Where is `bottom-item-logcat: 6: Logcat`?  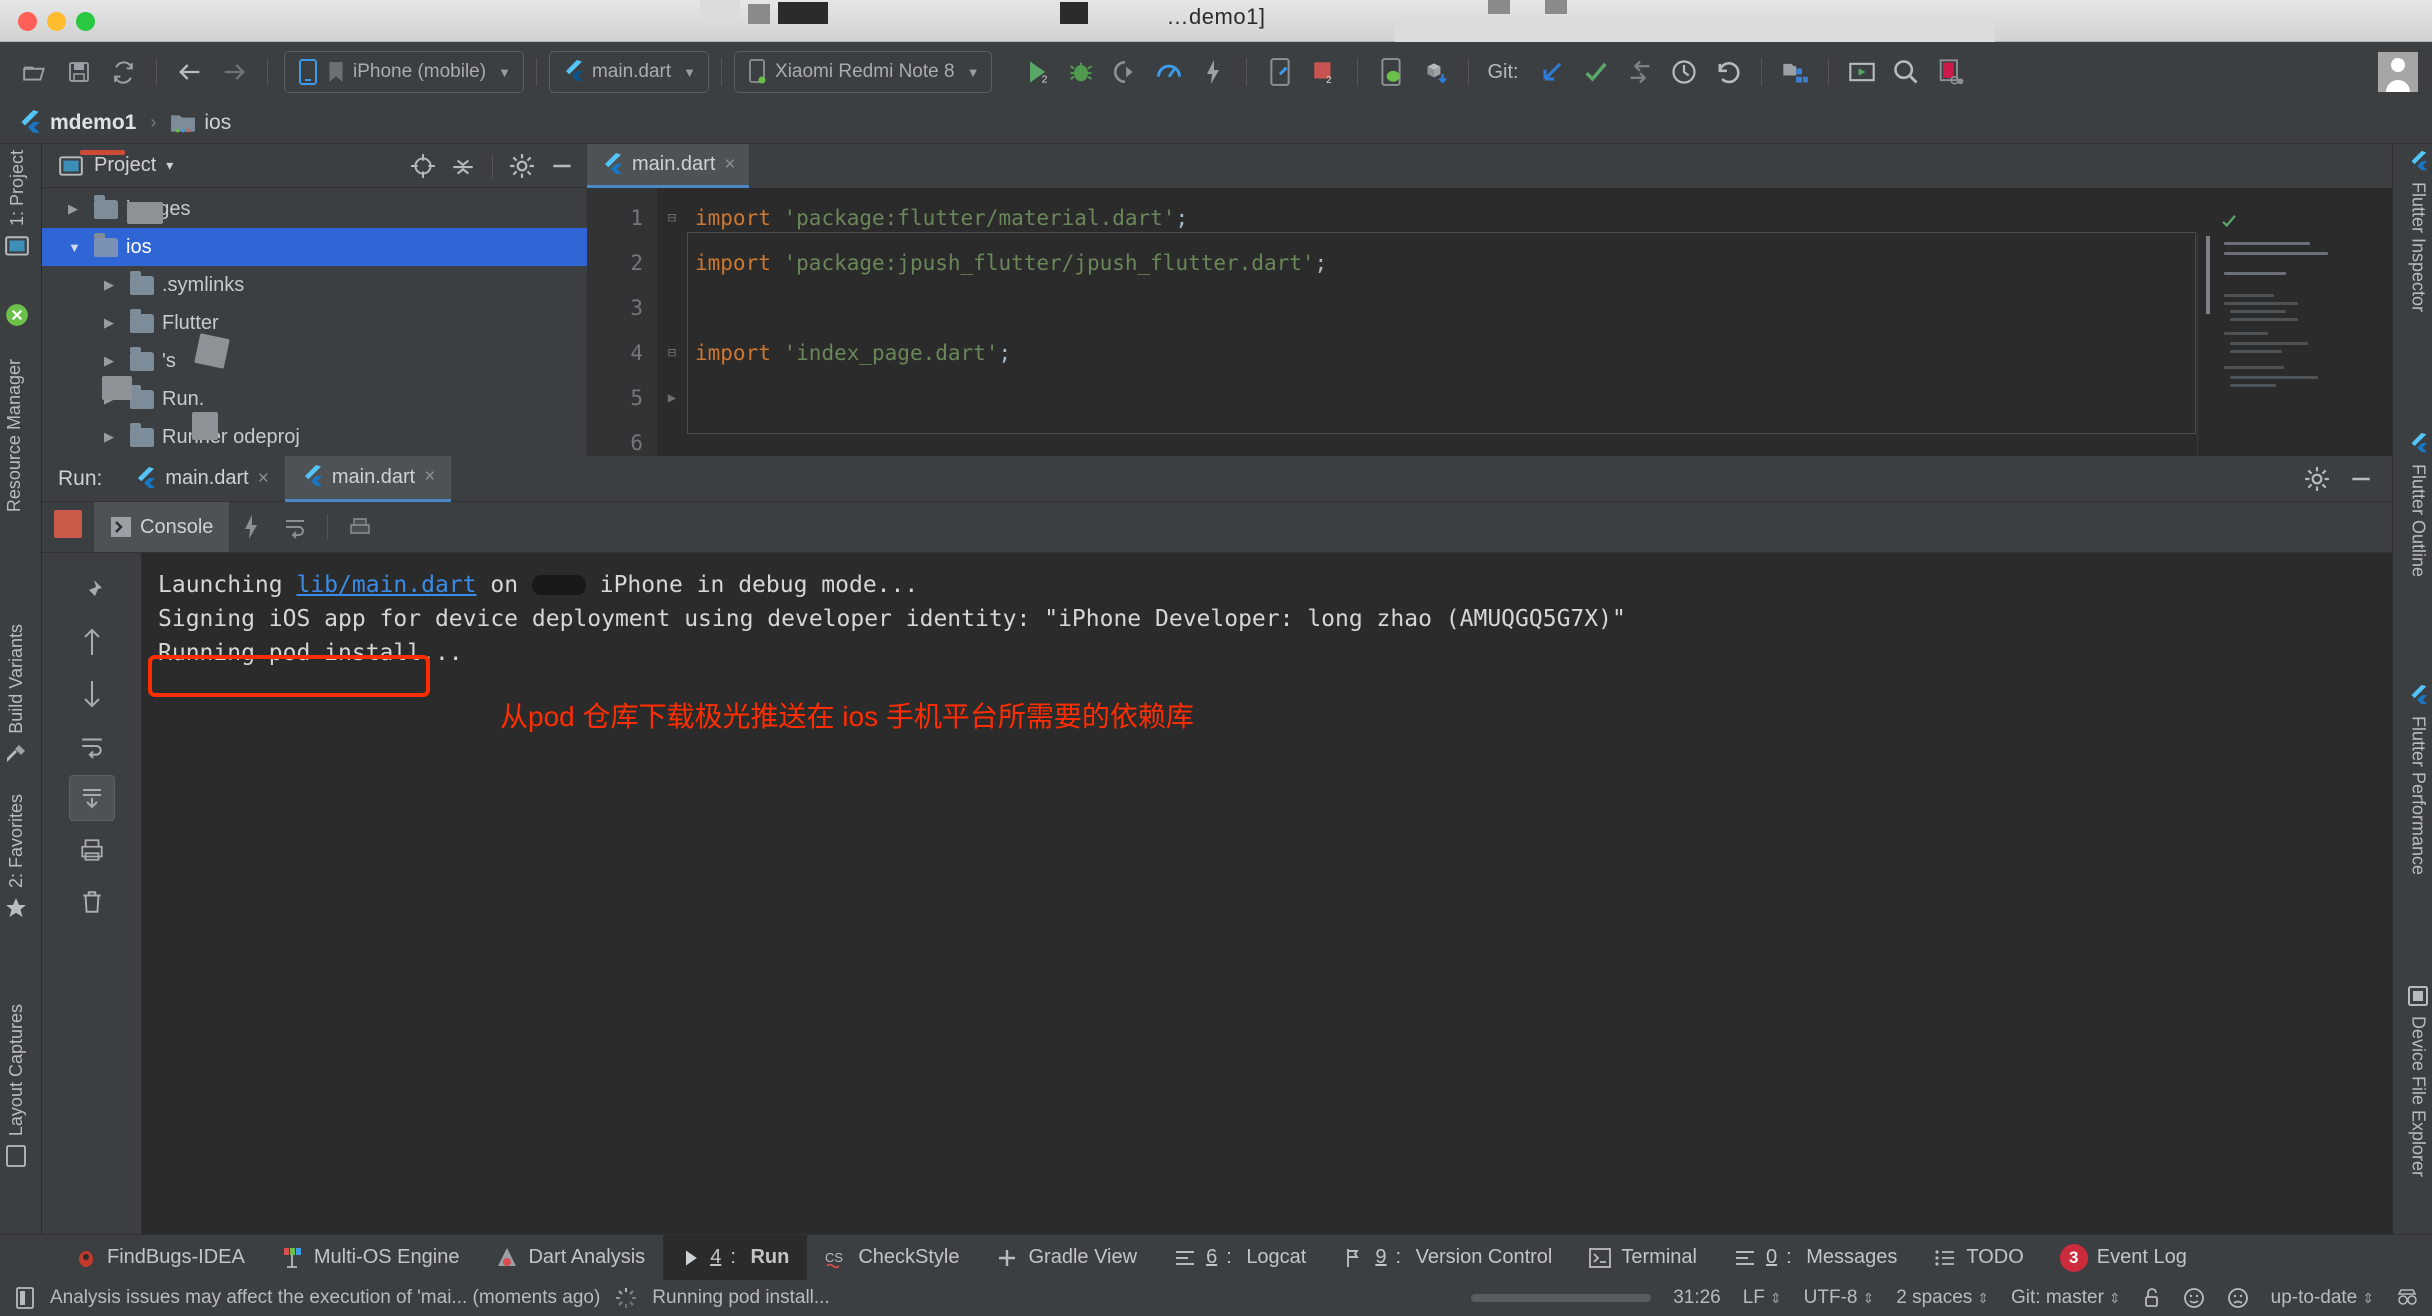
bottom-item-logcat: 6: Logcat is located at coordinates (1239, 1258).